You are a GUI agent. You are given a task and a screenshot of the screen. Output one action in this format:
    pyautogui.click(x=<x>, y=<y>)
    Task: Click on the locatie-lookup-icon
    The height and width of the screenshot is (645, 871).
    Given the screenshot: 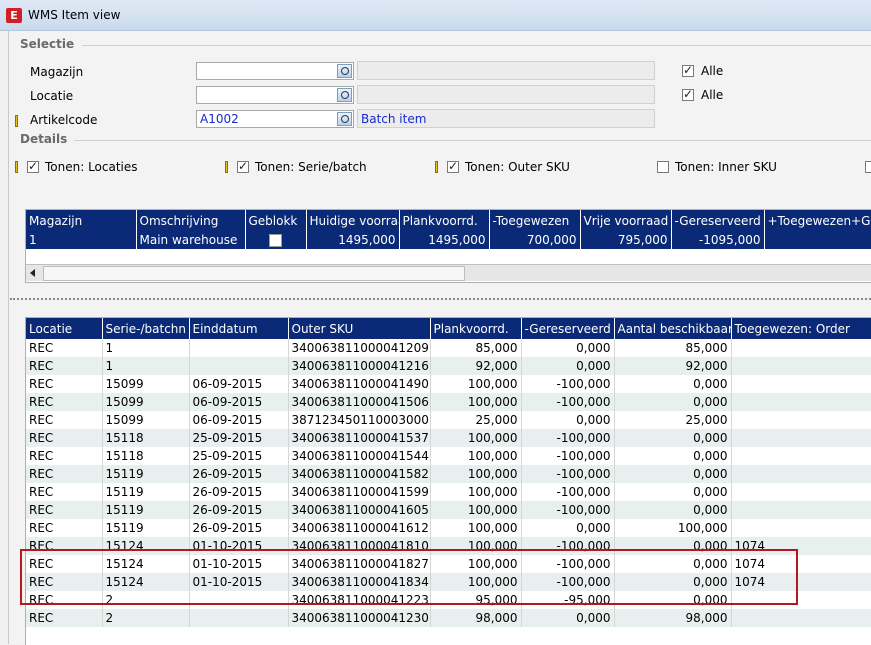 What is the action you would take?
    pyautogui.click(x=344, y=95)
    